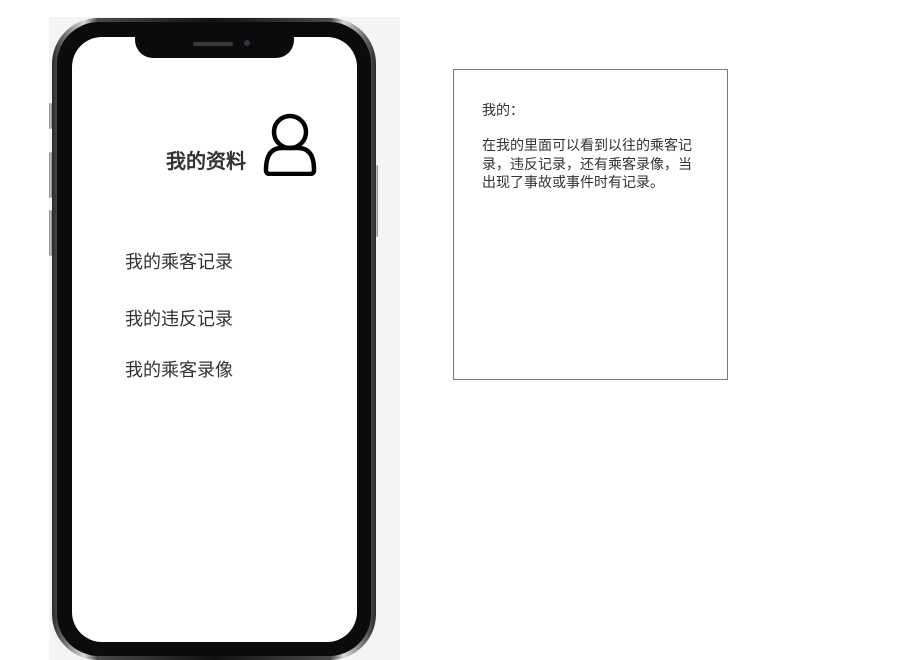 The width and height of the screenshot is (906, 660). I want to click on profile-title: 我的资料, so click(206, 161).